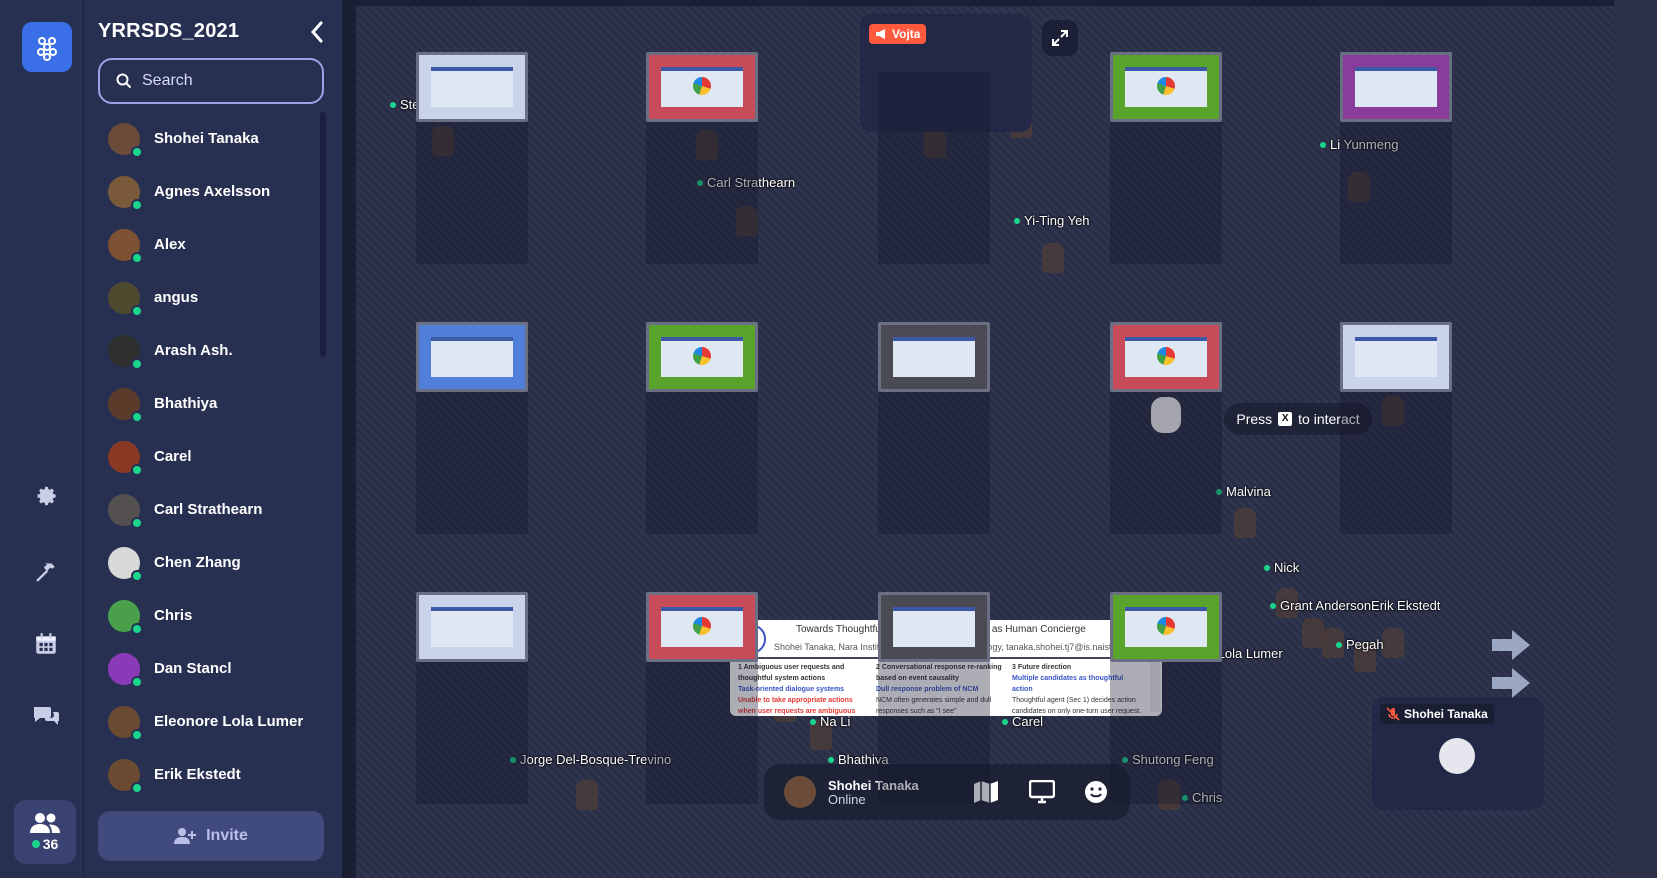 This screenshot has height=878, width=1657. I want to click on participant-item: Arash Ash., so click(204, 350).